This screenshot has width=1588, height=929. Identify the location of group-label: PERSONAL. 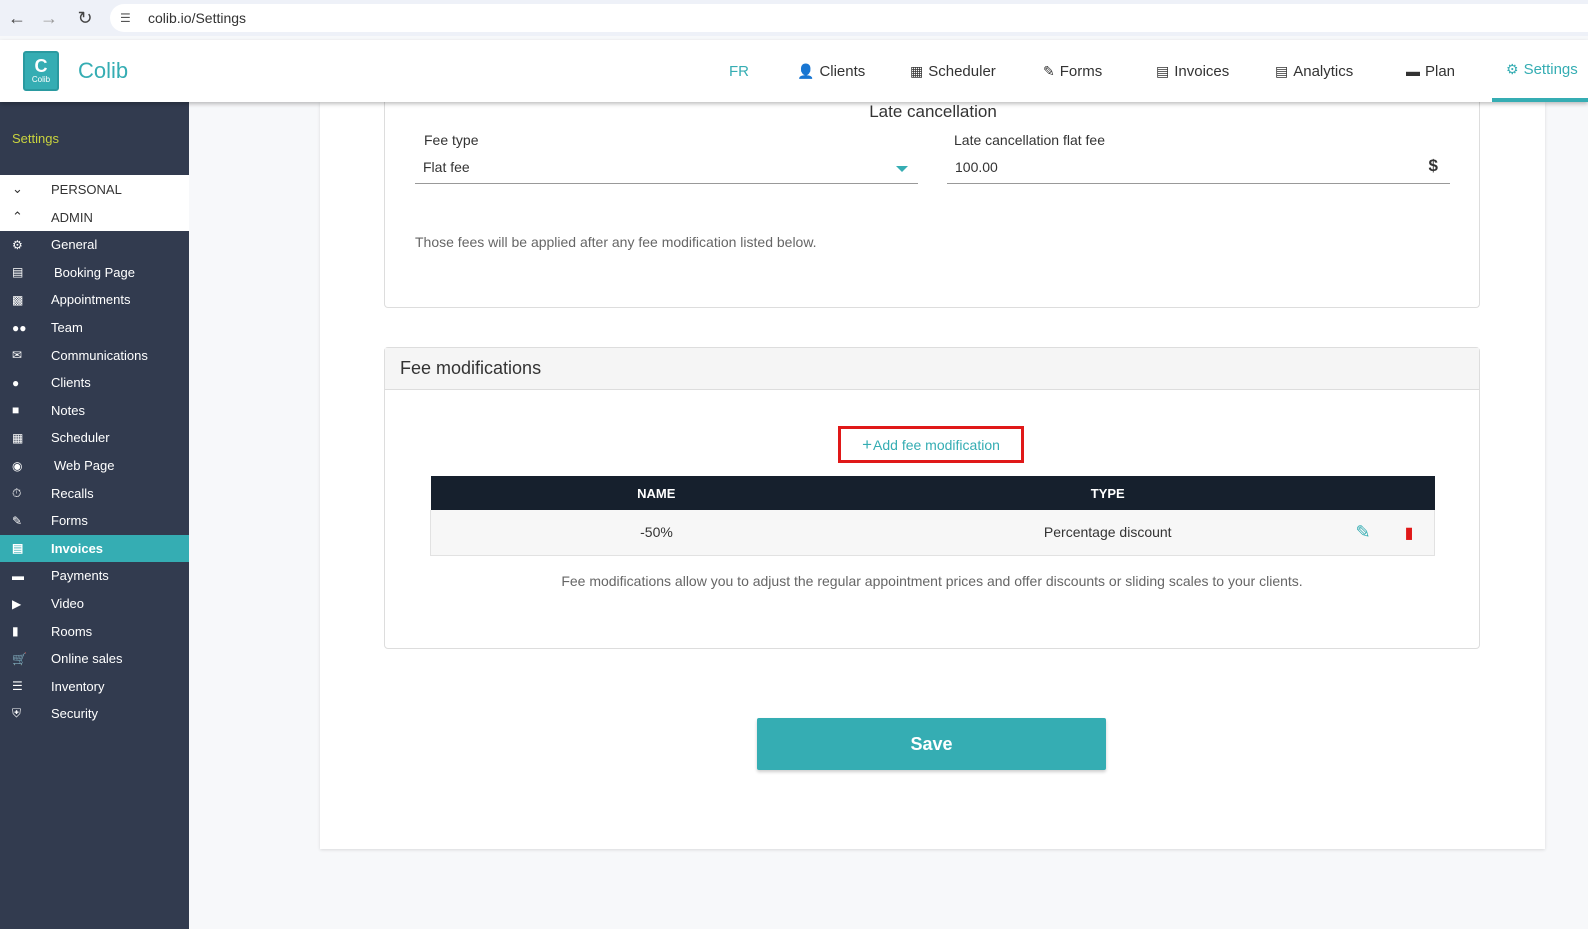
(86, 189).